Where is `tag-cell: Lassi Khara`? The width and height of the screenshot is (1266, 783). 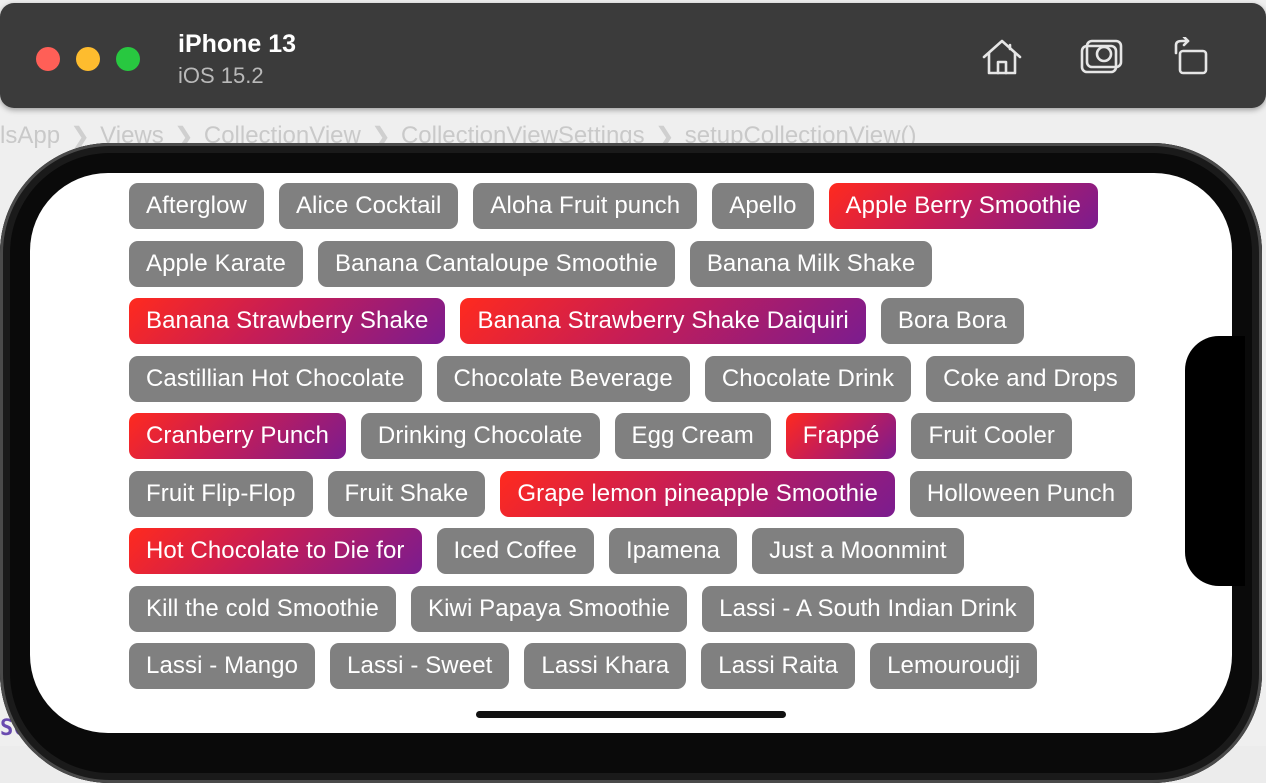 tag-cell: Lassi Khara is located at coordinates (605, 666).